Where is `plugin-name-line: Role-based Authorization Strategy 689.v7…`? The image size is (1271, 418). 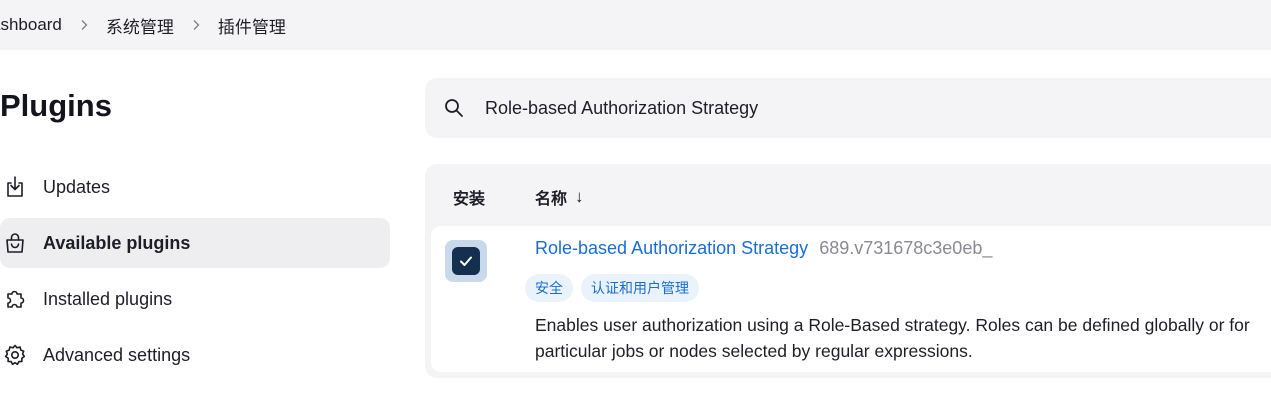
plugin-name-line: Role-based Authorization Strategy 689.v7… is located at coordinates (763, 248).